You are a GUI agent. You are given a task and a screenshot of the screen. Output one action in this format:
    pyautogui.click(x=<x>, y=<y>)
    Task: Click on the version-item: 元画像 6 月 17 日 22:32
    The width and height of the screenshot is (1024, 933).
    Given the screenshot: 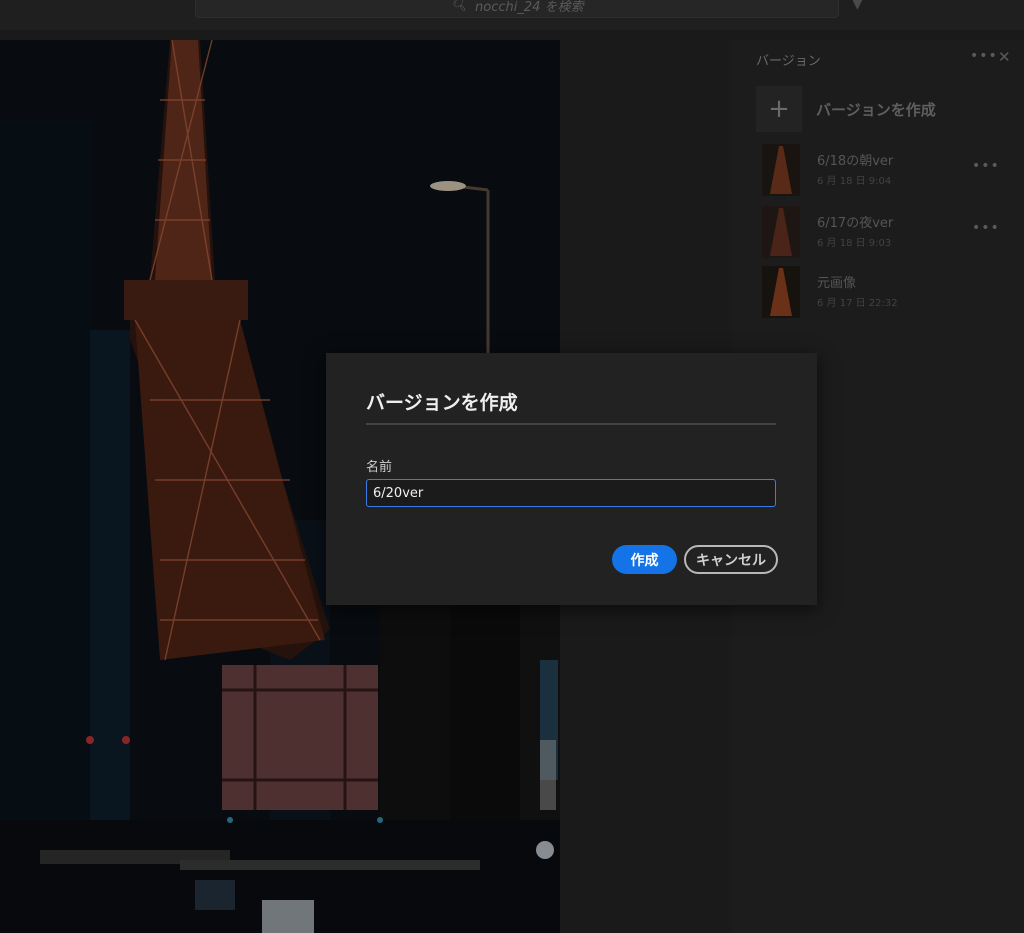 What is the action you would take?
    pyautogui.click(x=887, y=294)
    